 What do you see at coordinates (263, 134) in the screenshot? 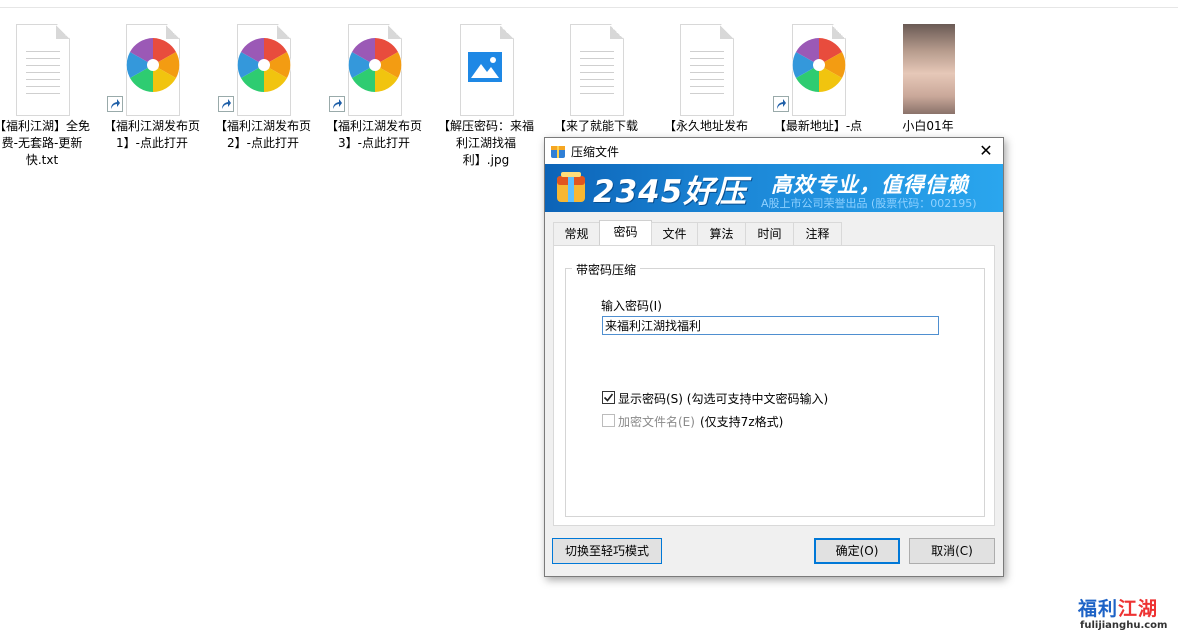
I see `file-label: 【福利江湖发布页2】-点此打开` at bounding box center [263, 134].